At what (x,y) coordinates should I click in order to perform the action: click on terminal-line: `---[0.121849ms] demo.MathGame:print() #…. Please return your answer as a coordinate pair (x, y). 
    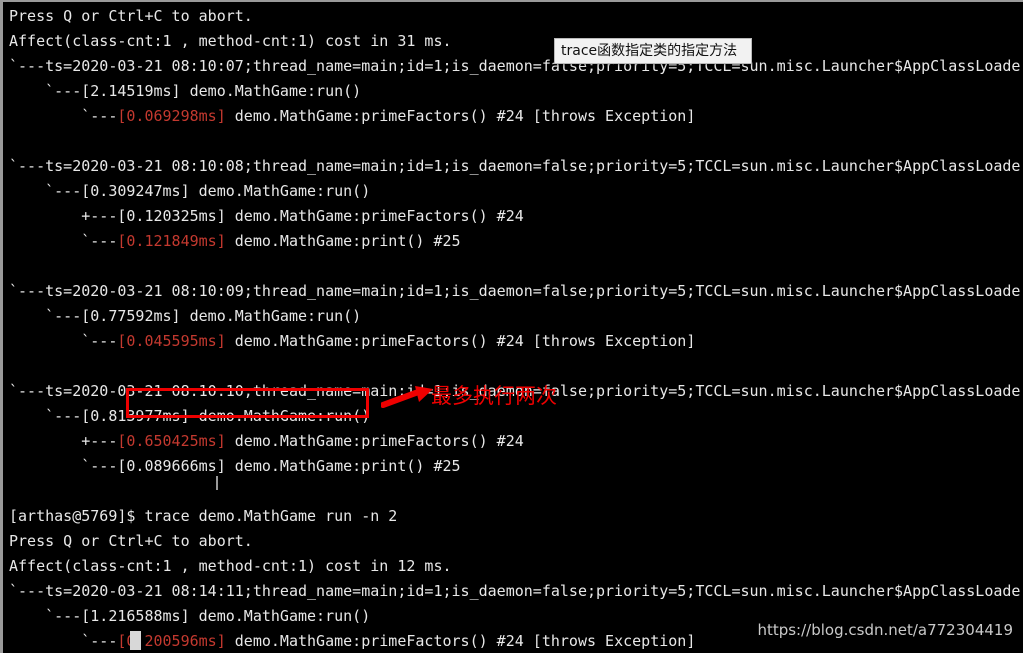
    Looking at the image, I should click on (516, 241).